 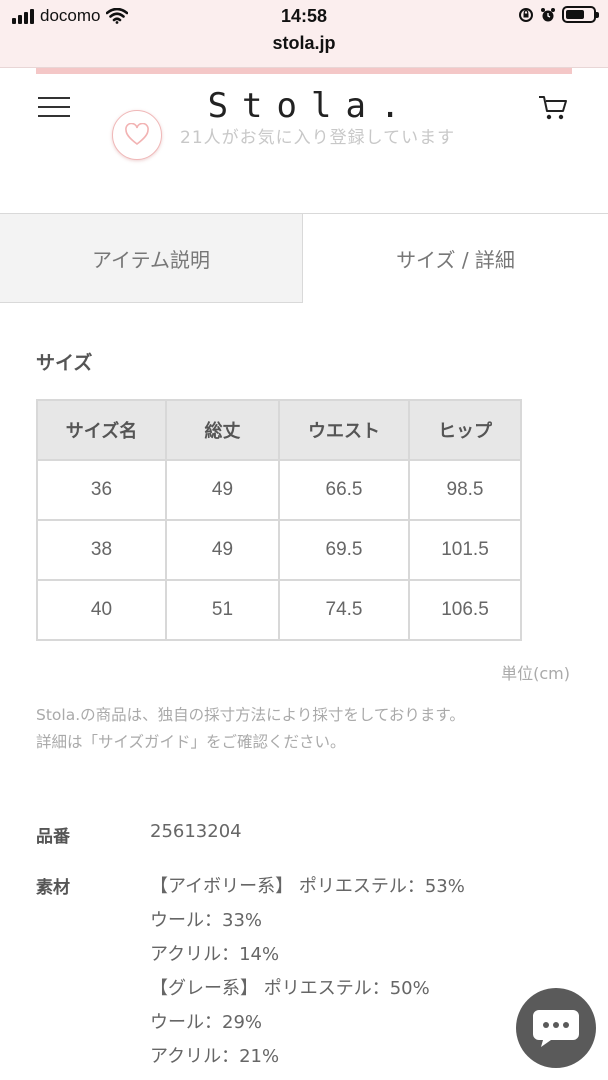 I want to click on material-label: 素材, so click(x=53, y=888).